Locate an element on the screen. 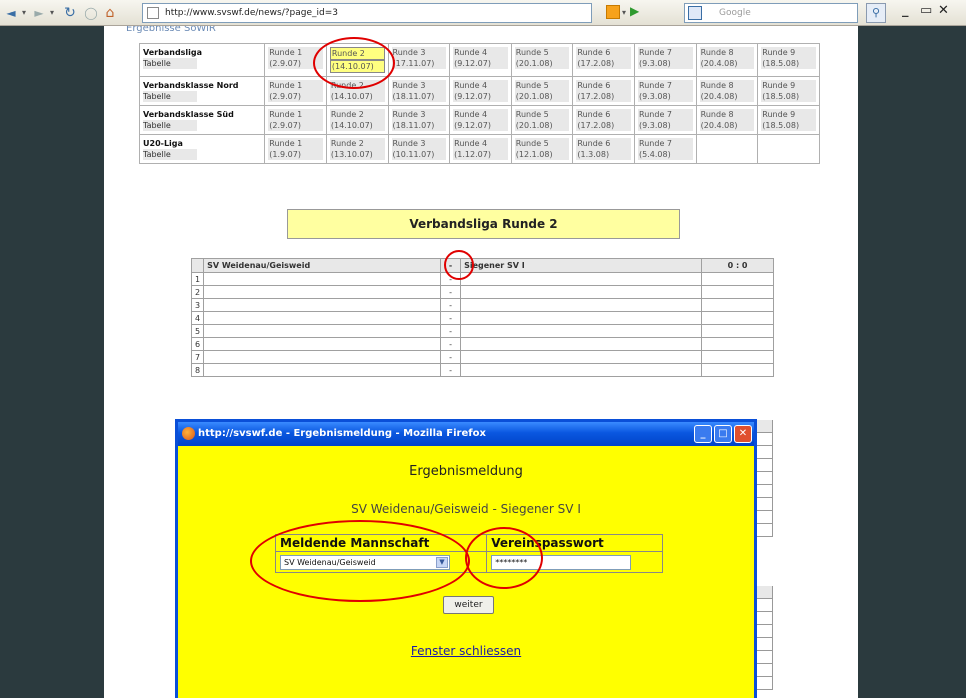 The height and width of the screenshot is (698, 966). round-date: (10.11.07) is located at coordinates (419, 154).